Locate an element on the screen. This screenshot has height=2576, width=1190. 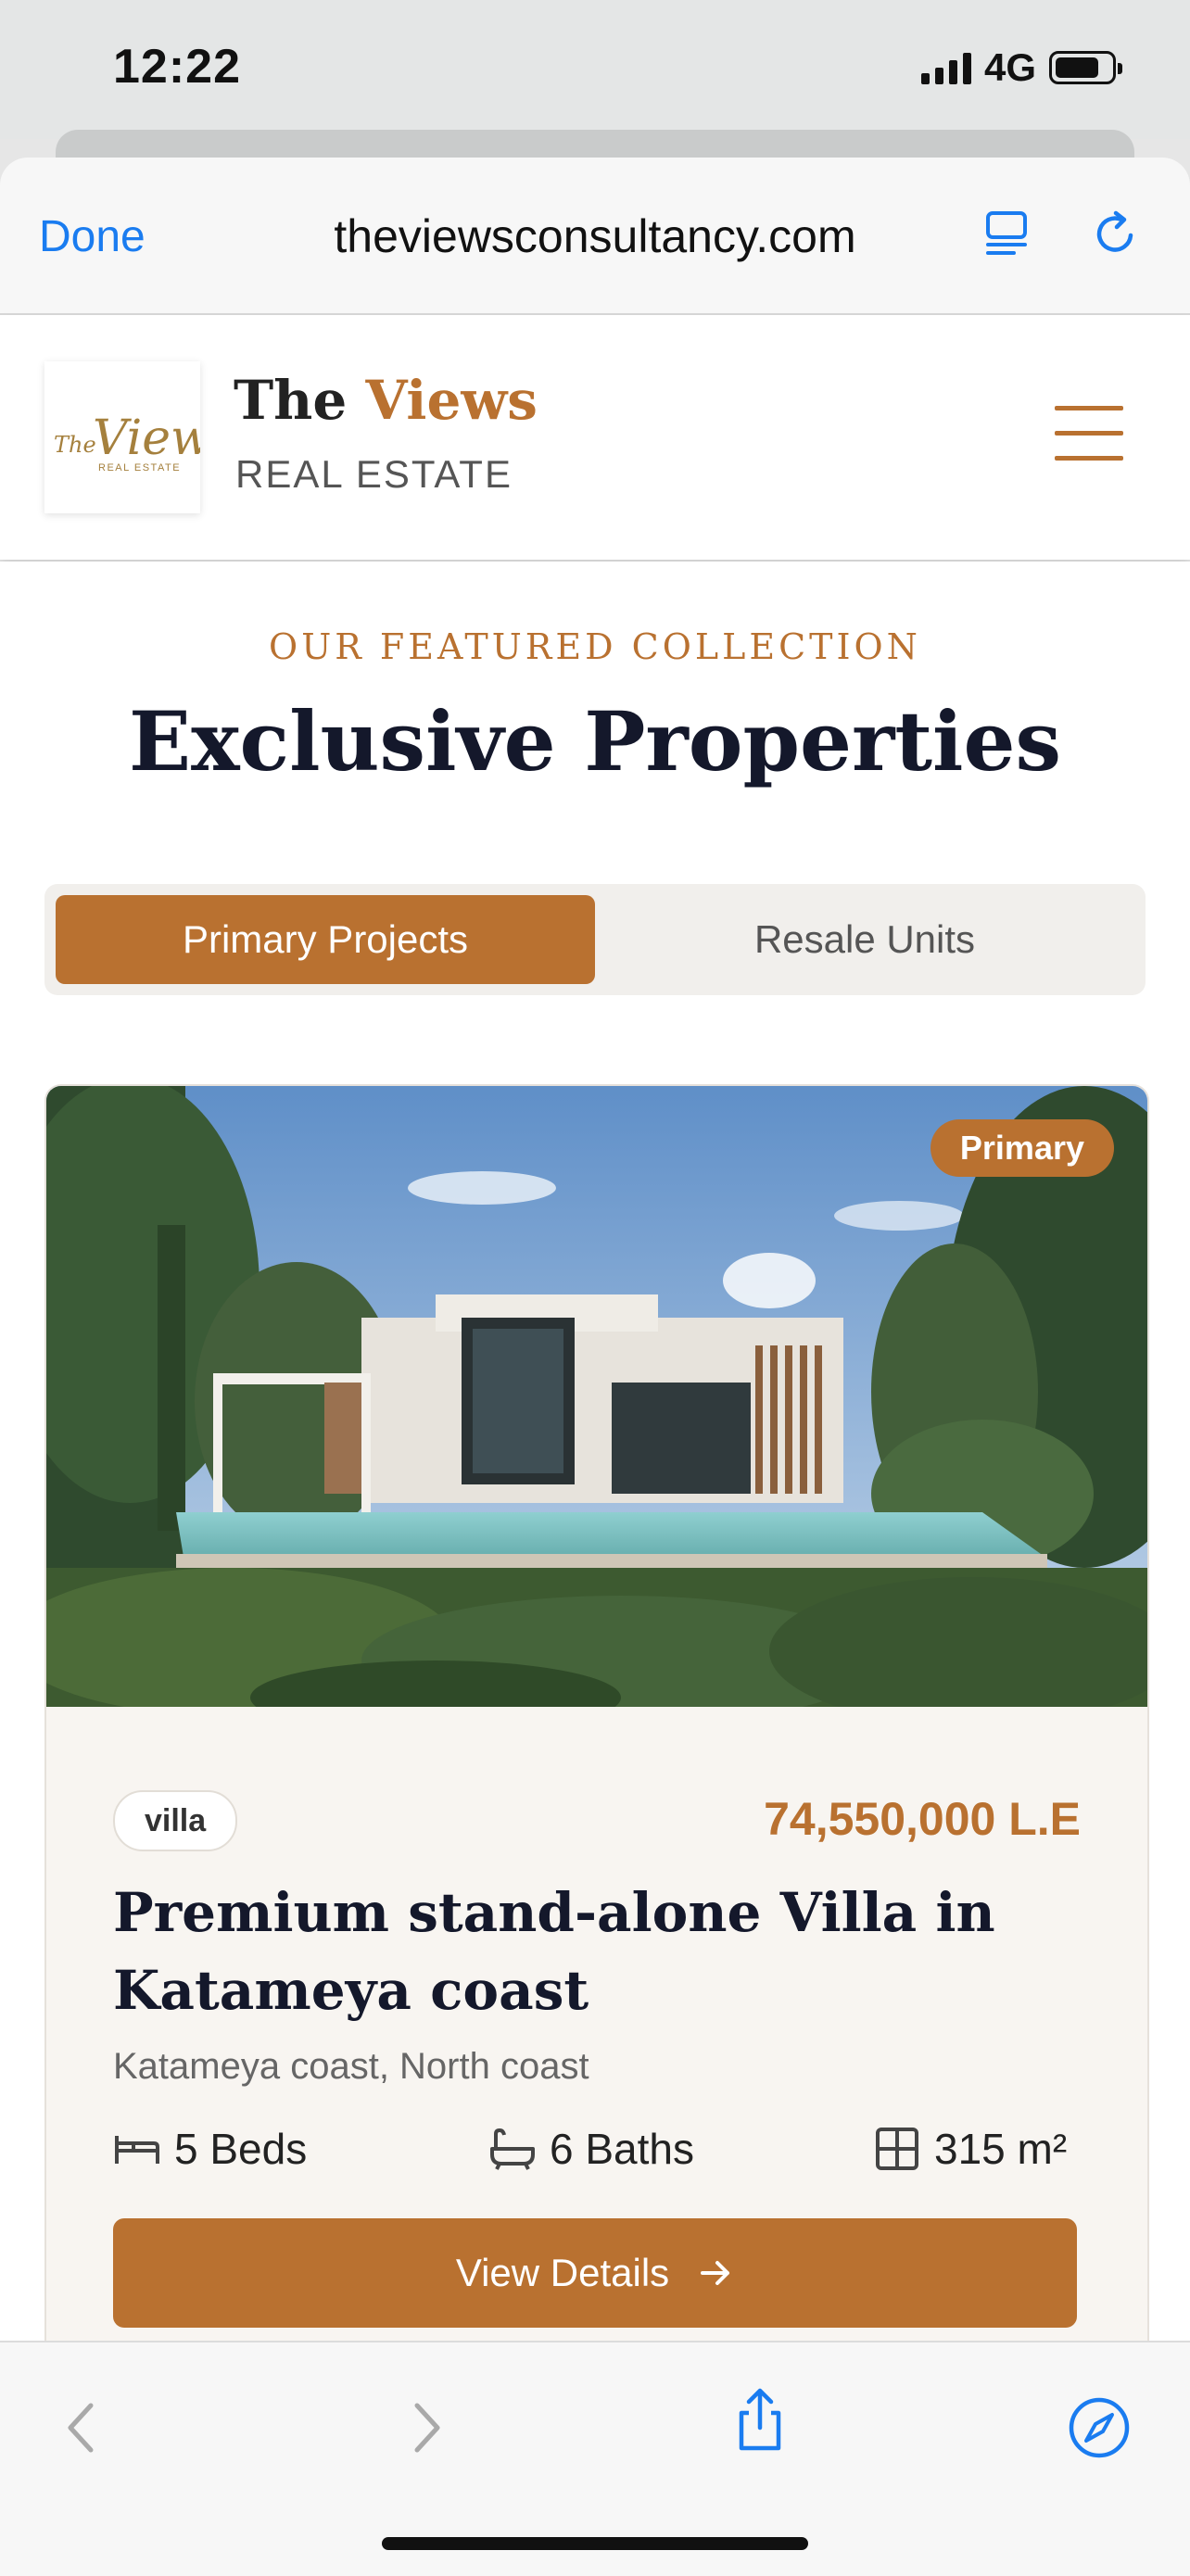
brand-subtitle: REAL ESTATE is located at coordinates (374, 474).